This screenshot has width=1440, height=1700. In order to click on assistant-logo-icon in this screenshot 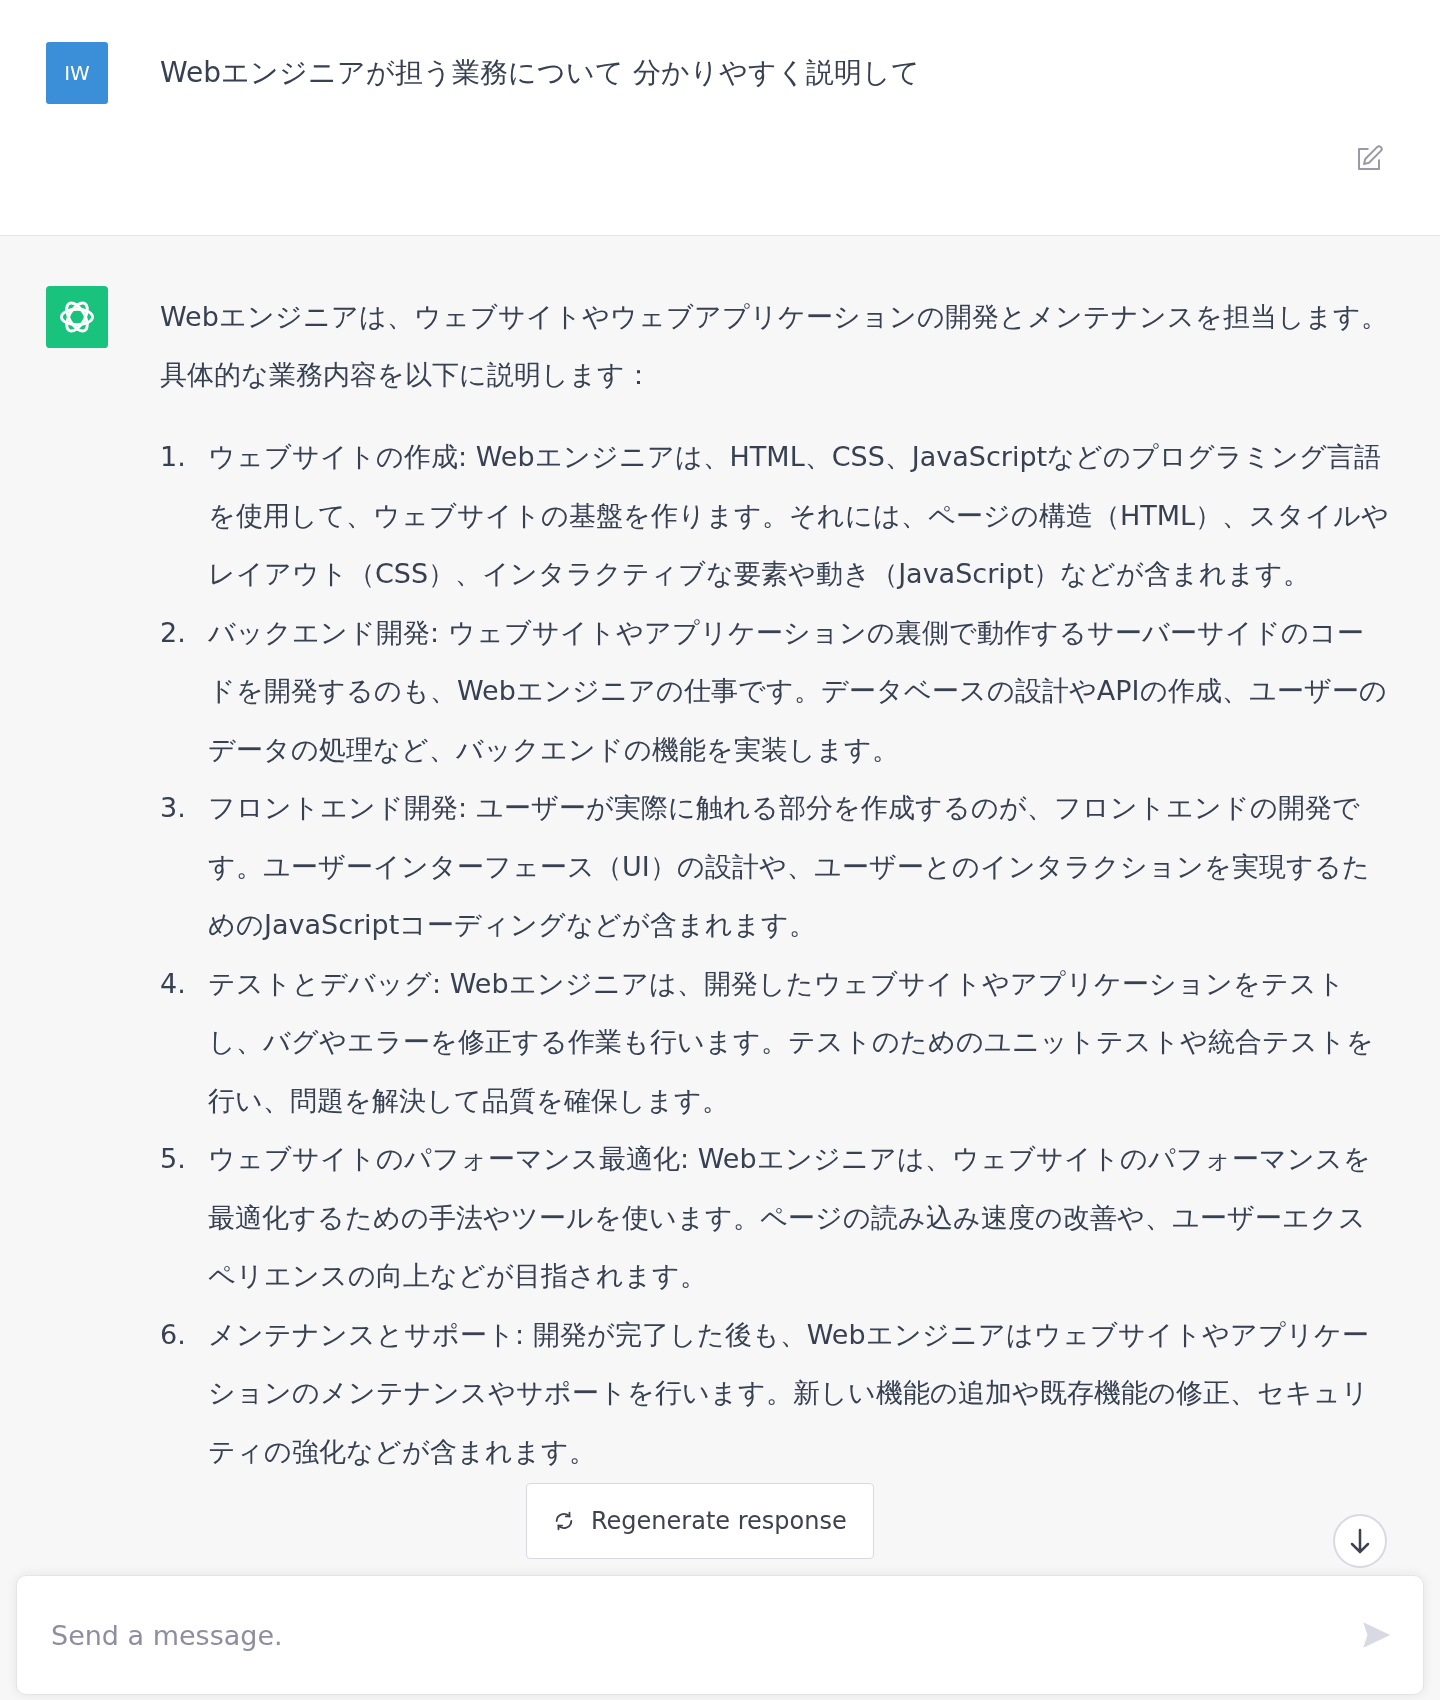, I will do `click(77, 317)`.